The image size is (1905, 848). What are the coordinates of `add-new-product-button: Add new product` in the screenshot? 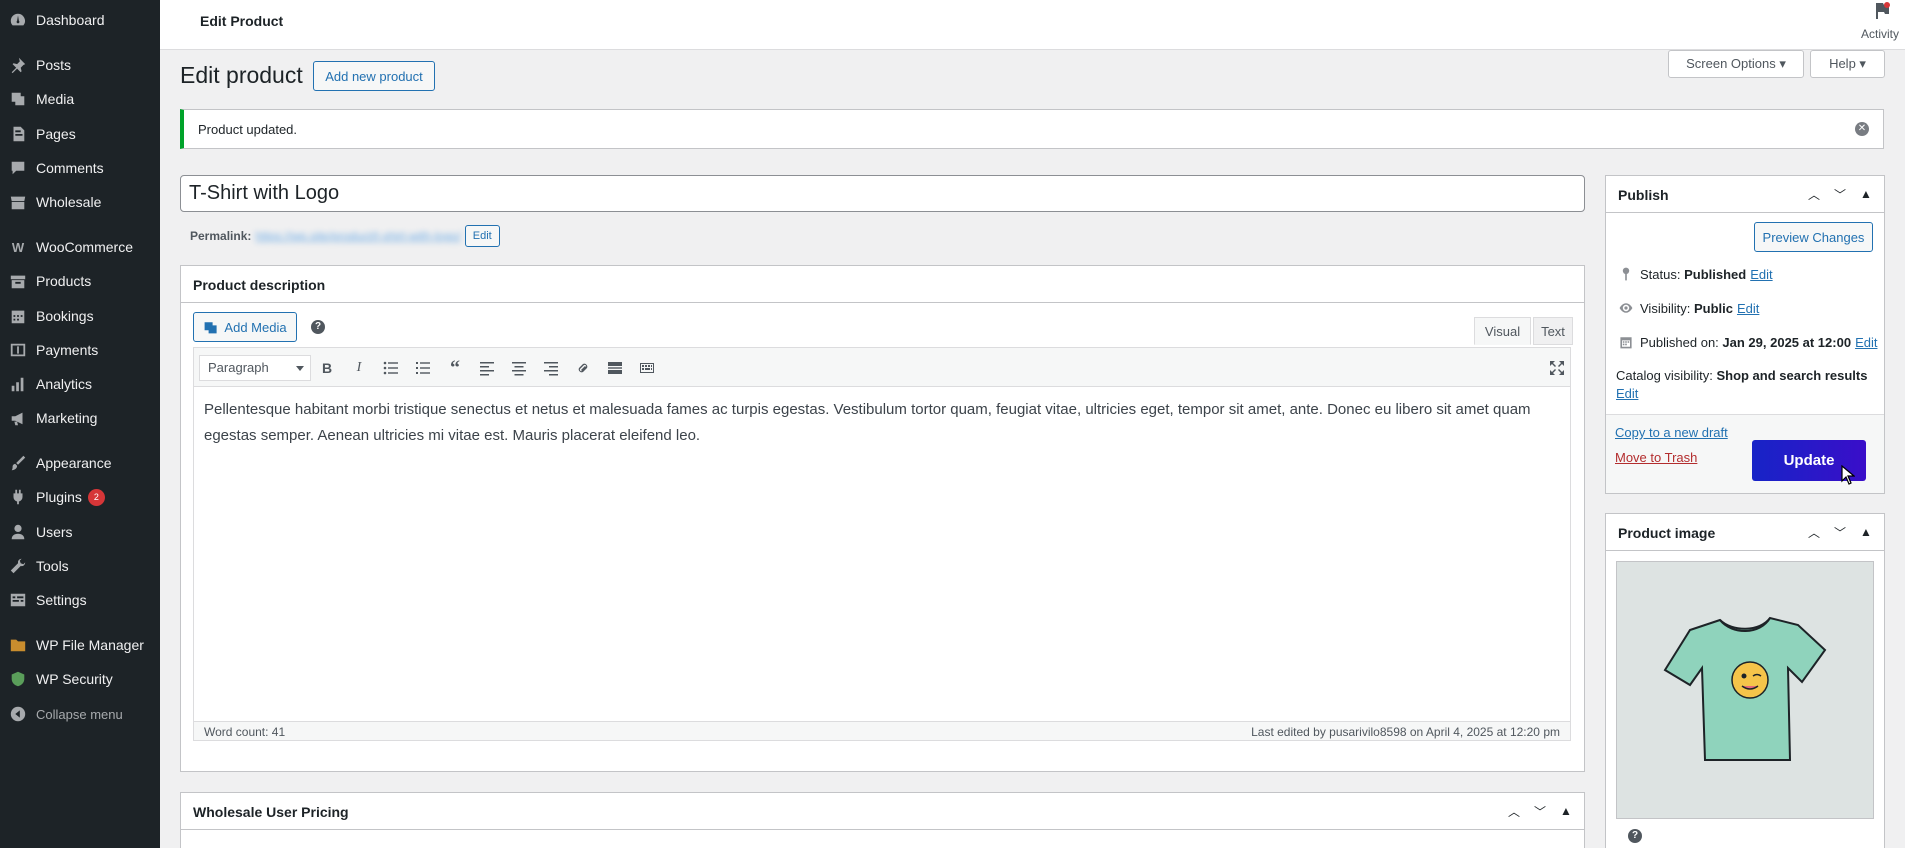 It's located at (374, 76).